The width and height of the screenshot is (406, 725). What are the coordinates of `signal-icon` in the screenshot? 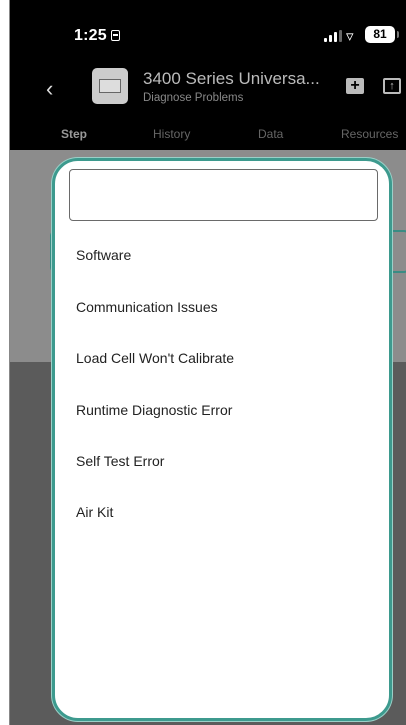 It's located at (333, 36).